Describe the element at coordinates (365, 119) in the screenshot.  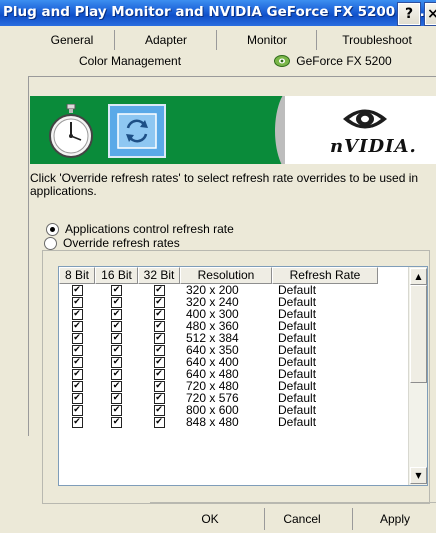
I see `nvidia-eye-logo` at that location.